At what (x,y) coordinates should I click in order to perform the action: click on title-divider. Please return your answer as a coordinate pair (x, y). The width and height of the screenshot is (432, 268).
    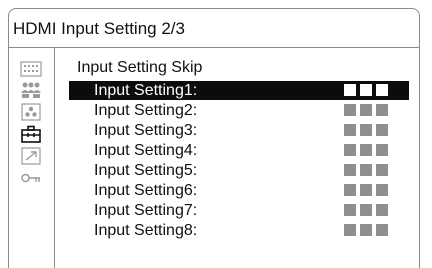
    Looking at the image, I should click on (214, 47).